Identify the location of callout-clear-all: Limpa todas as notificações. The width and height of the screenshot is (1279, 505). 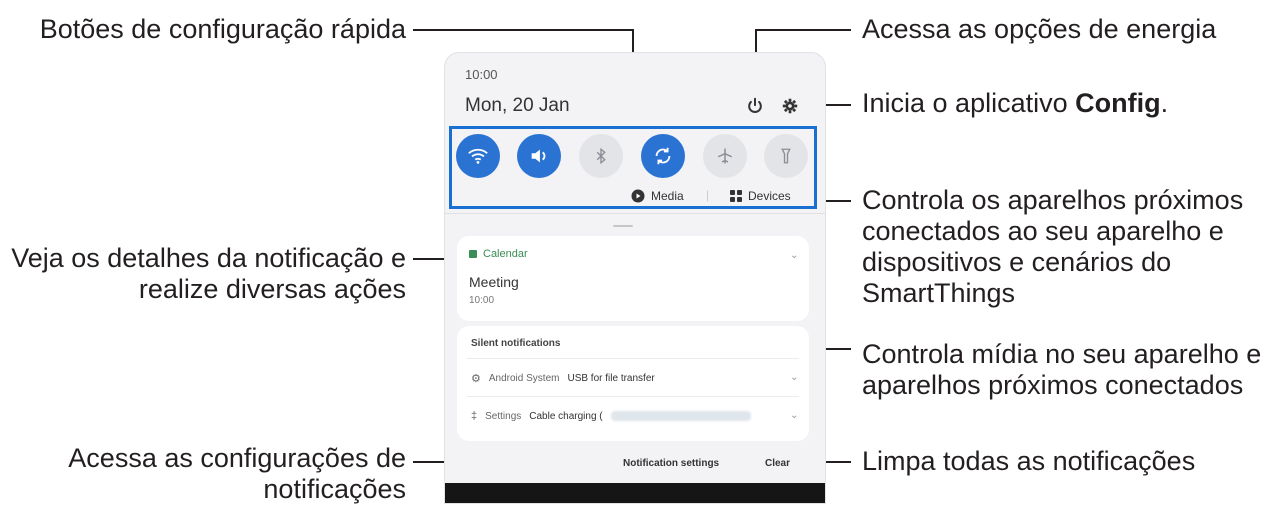
(1029, 461).